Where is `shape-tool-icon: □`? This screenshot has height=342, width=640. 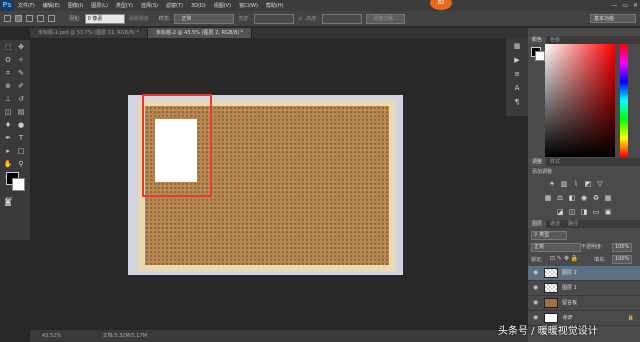
shape-tool-icon: □ is located at coordinates (21, 151).